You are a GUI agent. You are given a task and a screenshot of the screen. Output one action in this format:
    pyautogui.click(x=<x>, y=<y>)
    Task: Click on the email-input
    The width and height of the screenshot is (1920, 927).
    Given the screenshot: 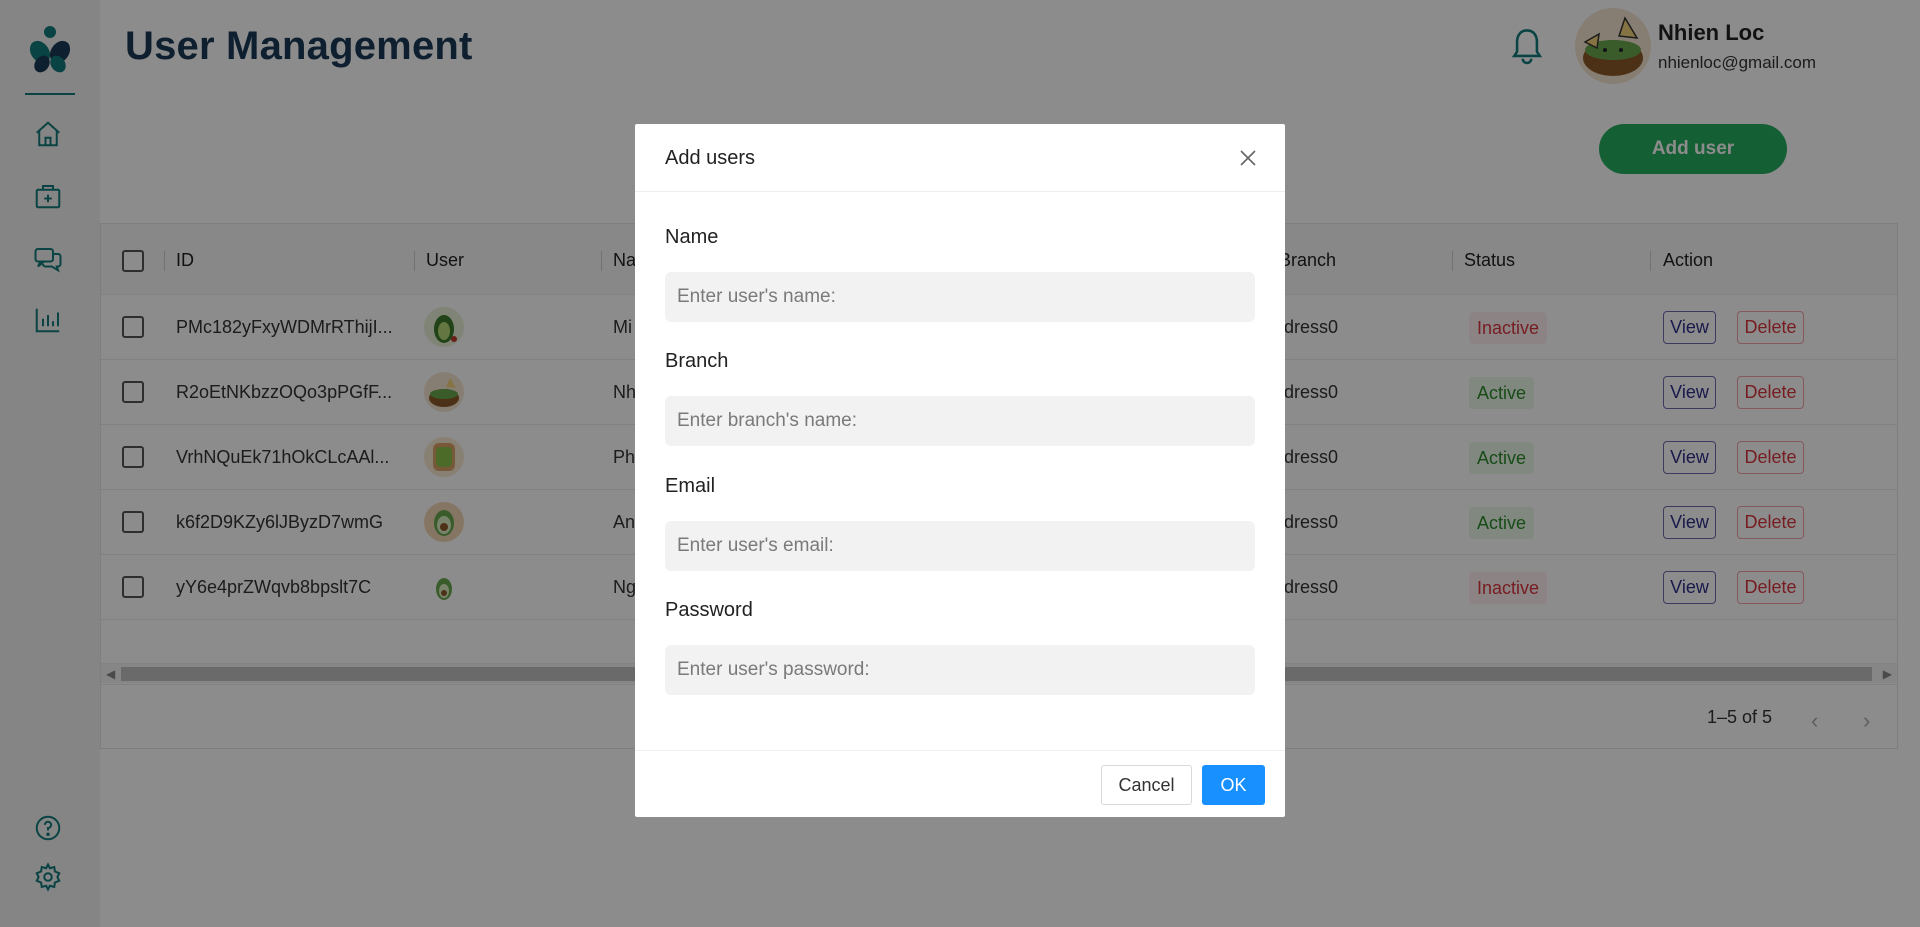 What is the action you would take?
    pyautogui.click(x=960, y=546)
    